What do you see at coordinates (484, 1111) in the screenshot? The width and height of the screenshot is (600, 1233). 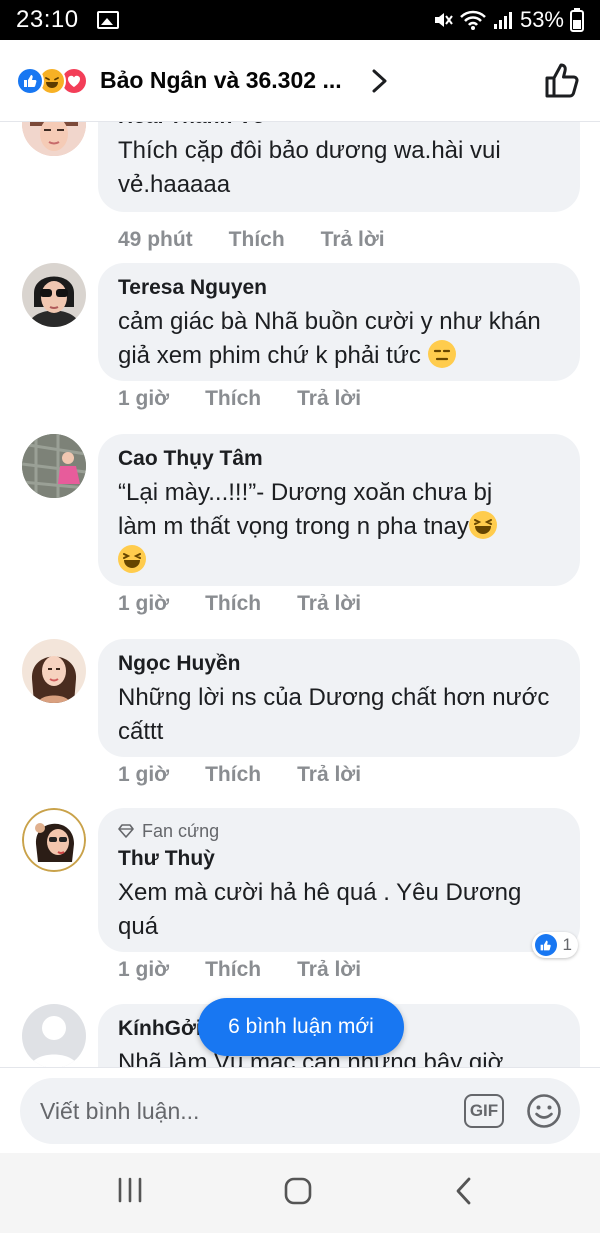 I see `gif-button: GIF` at bounding box center [484, 1111].